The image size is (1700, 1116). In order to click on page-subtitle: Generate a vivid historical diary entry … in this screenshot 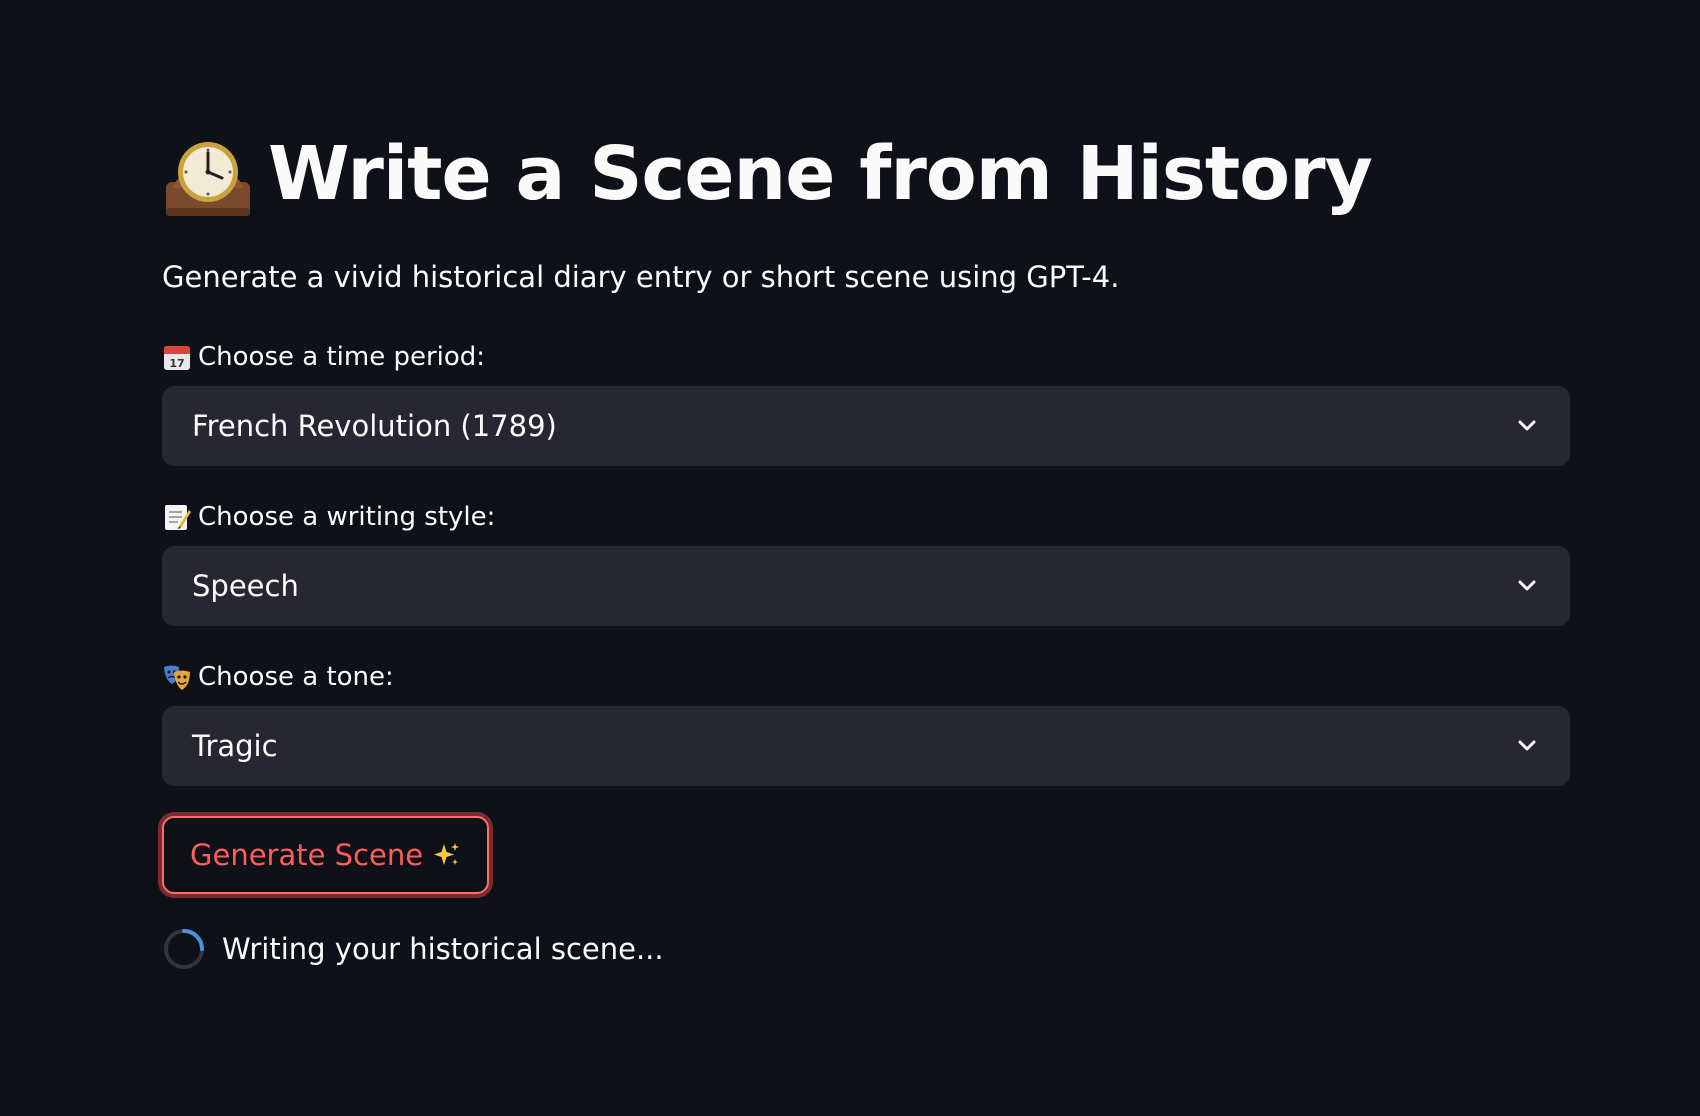, I will do `click(641, 277)`.